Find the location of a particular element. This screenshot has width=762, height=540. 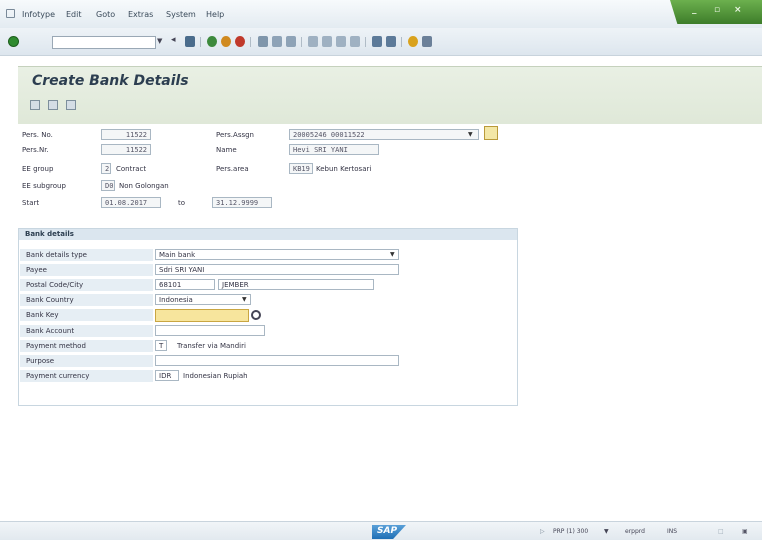

city-field: JEMBER is located at coordinates (296, 284).